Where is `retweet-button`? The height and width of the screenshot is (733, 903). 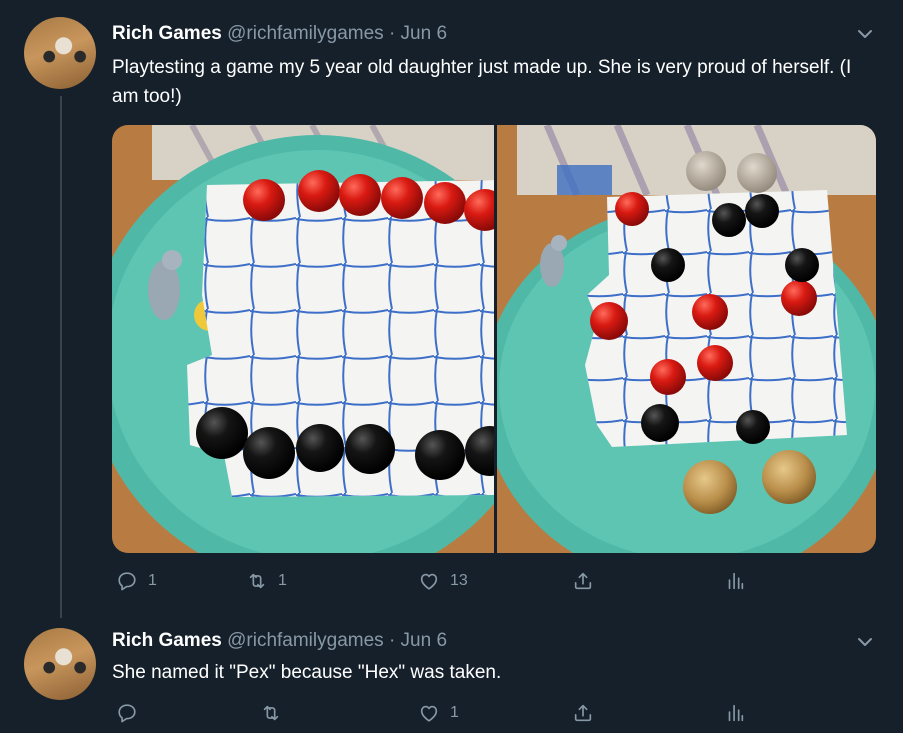
retweet-button is located at coordinates (276, 713).